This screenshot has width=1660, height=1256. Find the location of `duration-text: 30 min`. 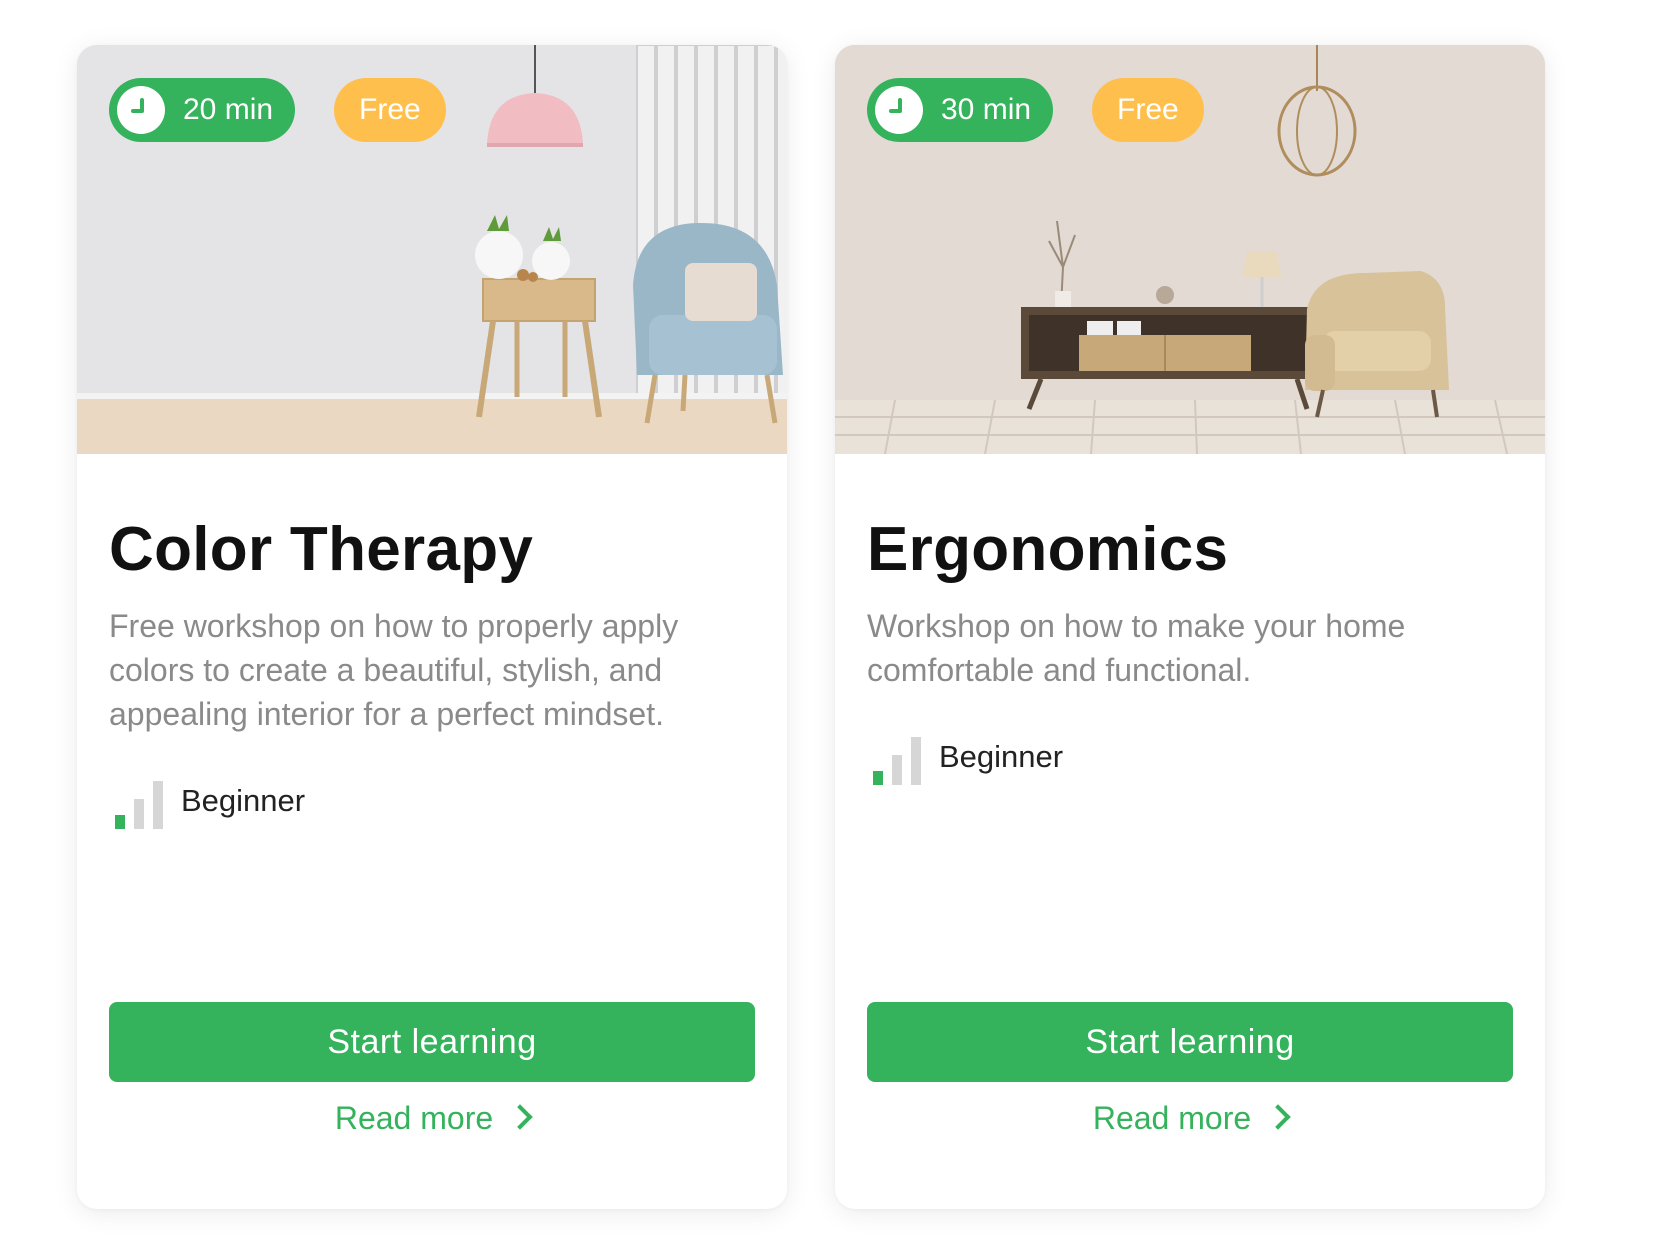

duration-text: 30 min is located at coordinates (986, 109).